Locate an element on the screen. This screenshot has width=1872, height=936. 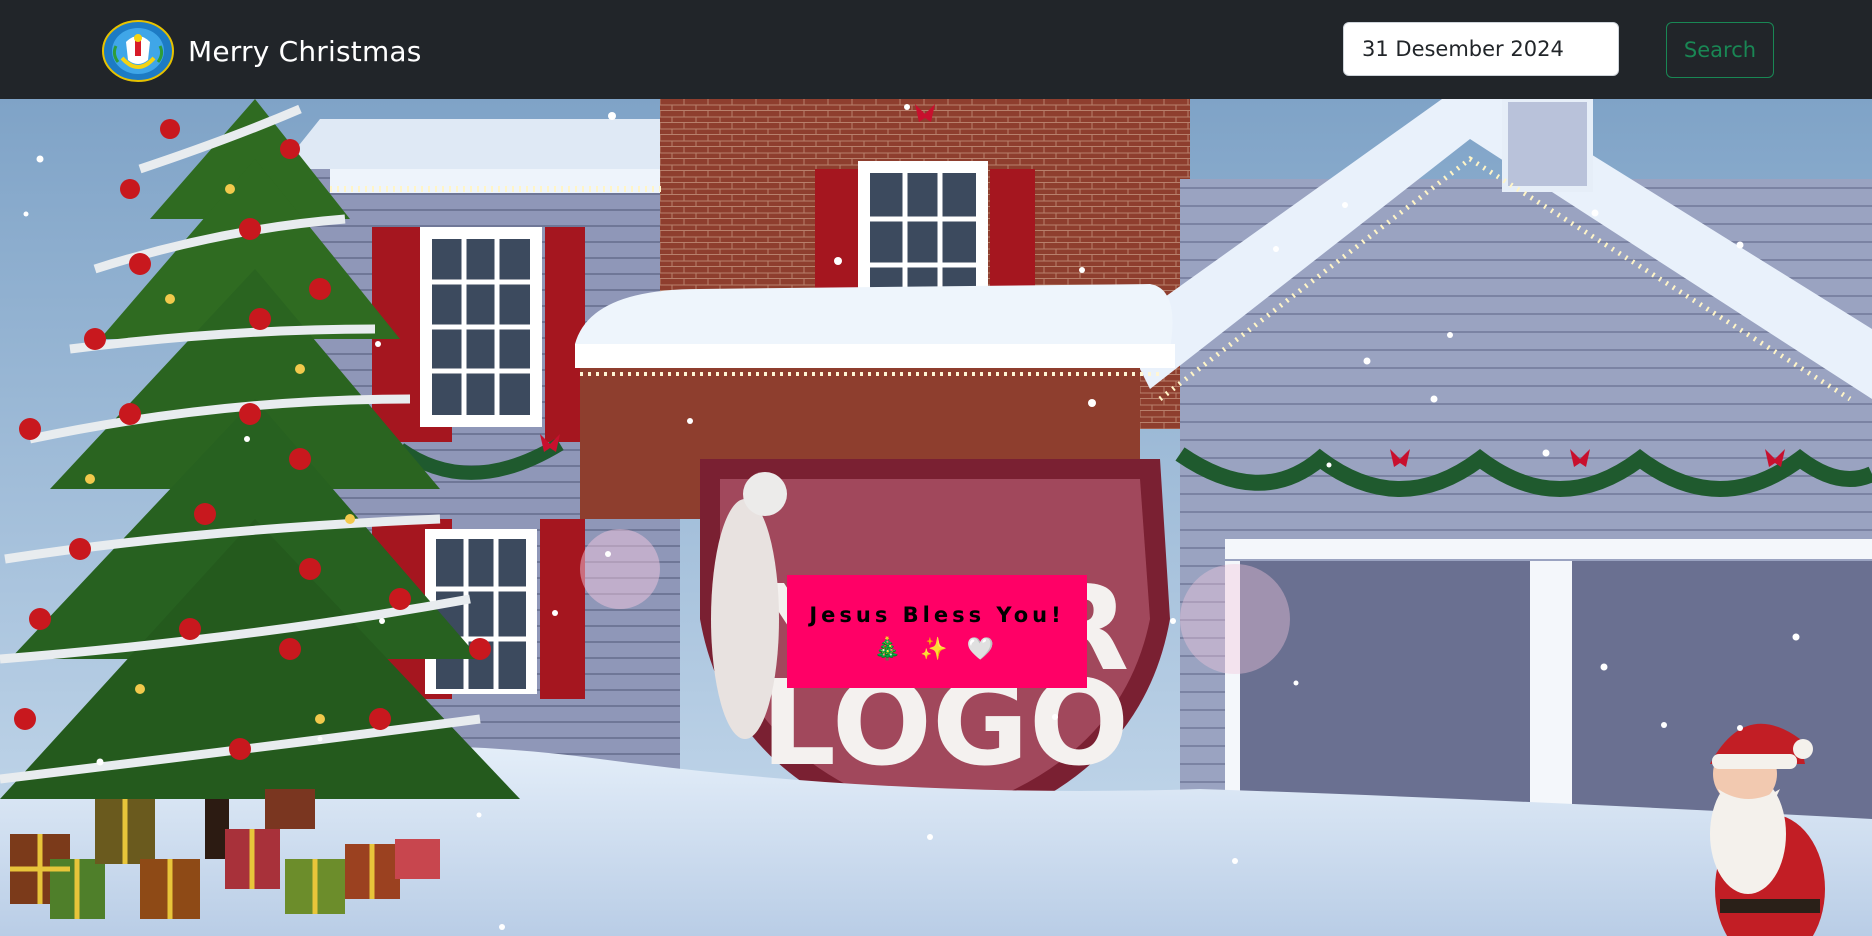
navbar-brand: Merry Christmas is located at coordinates (262, 51).